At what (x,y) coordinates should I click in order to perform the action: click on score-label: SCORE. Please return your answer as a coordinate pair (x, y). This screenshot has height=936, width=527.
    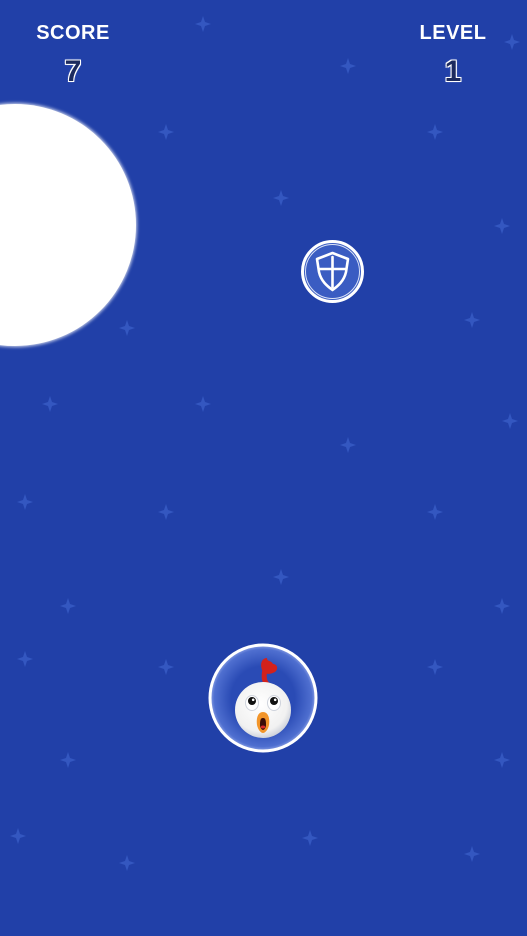
    Looking at the image, I should click on (73, 33).